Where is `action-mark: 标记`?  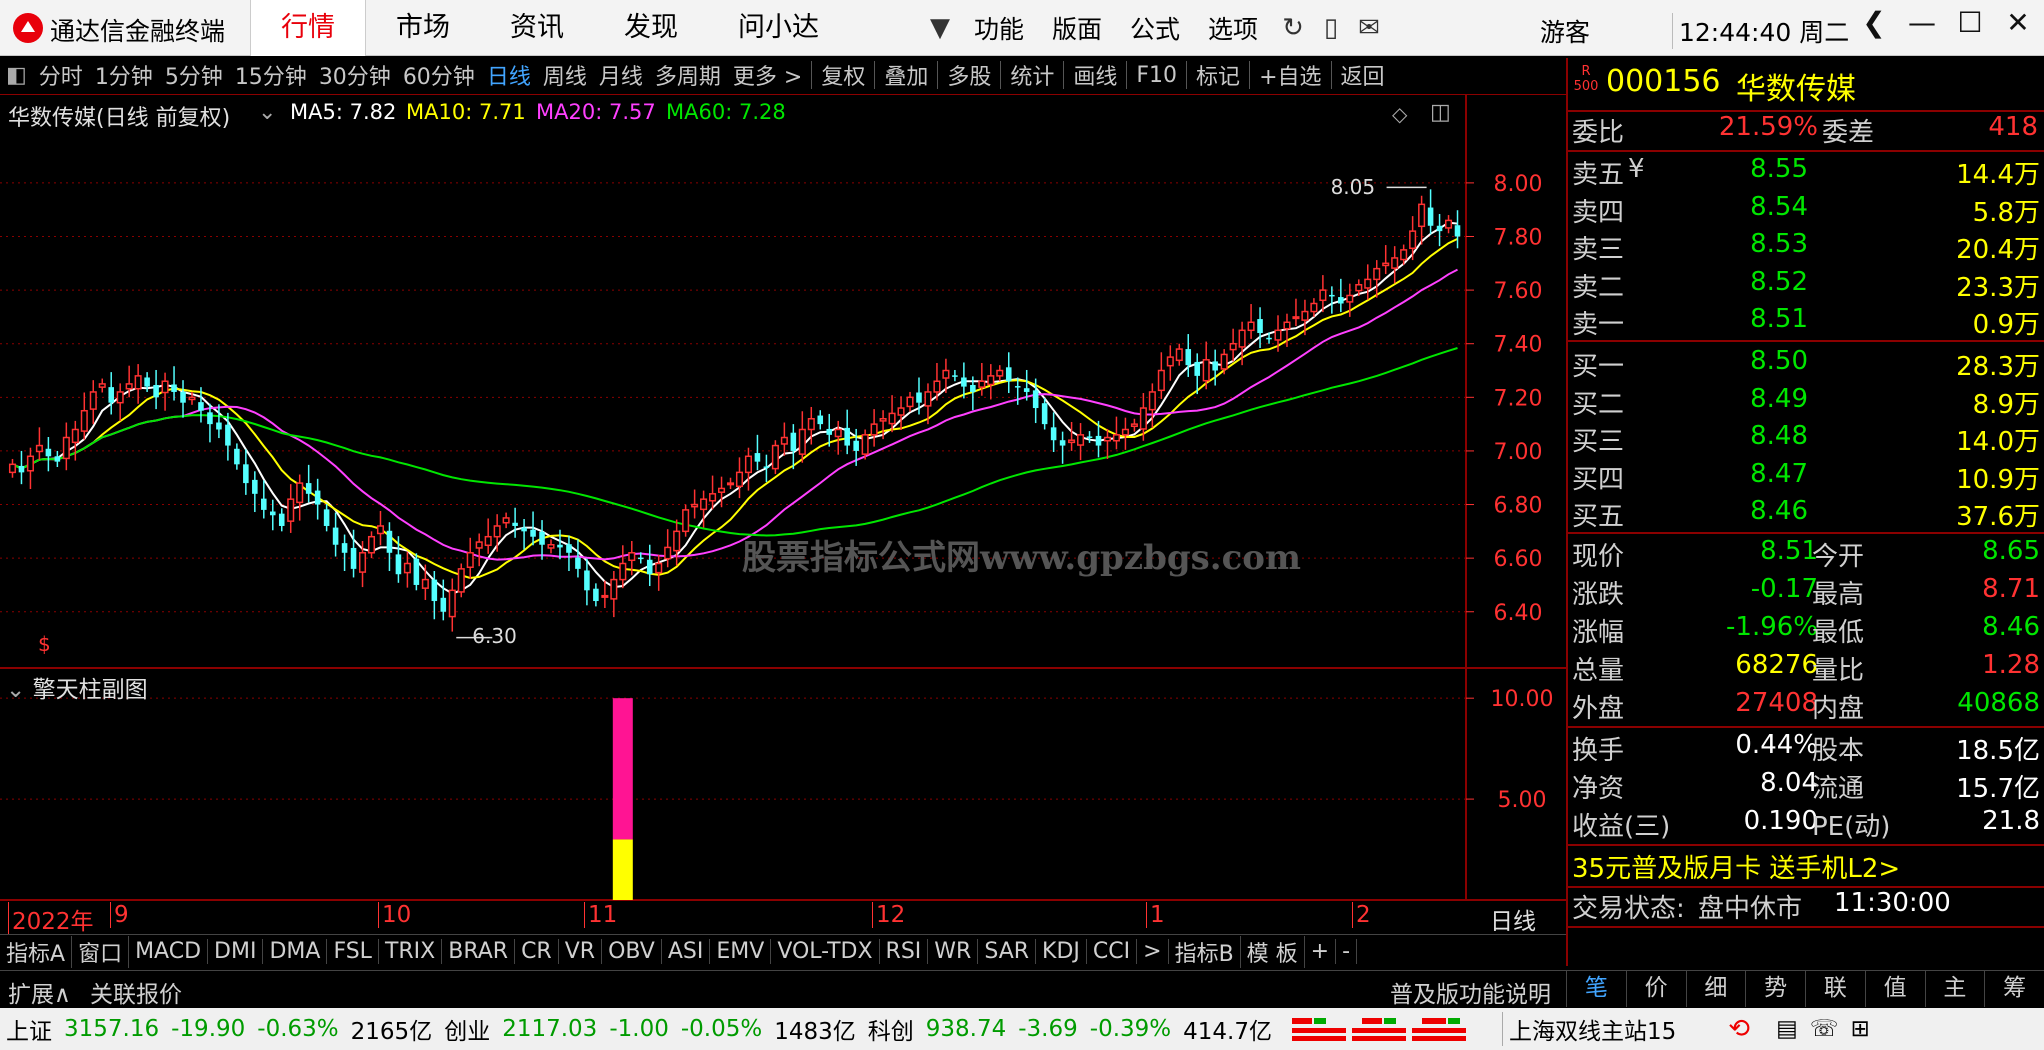 action-mark: 标记 is located at coordinates (1218, 75).